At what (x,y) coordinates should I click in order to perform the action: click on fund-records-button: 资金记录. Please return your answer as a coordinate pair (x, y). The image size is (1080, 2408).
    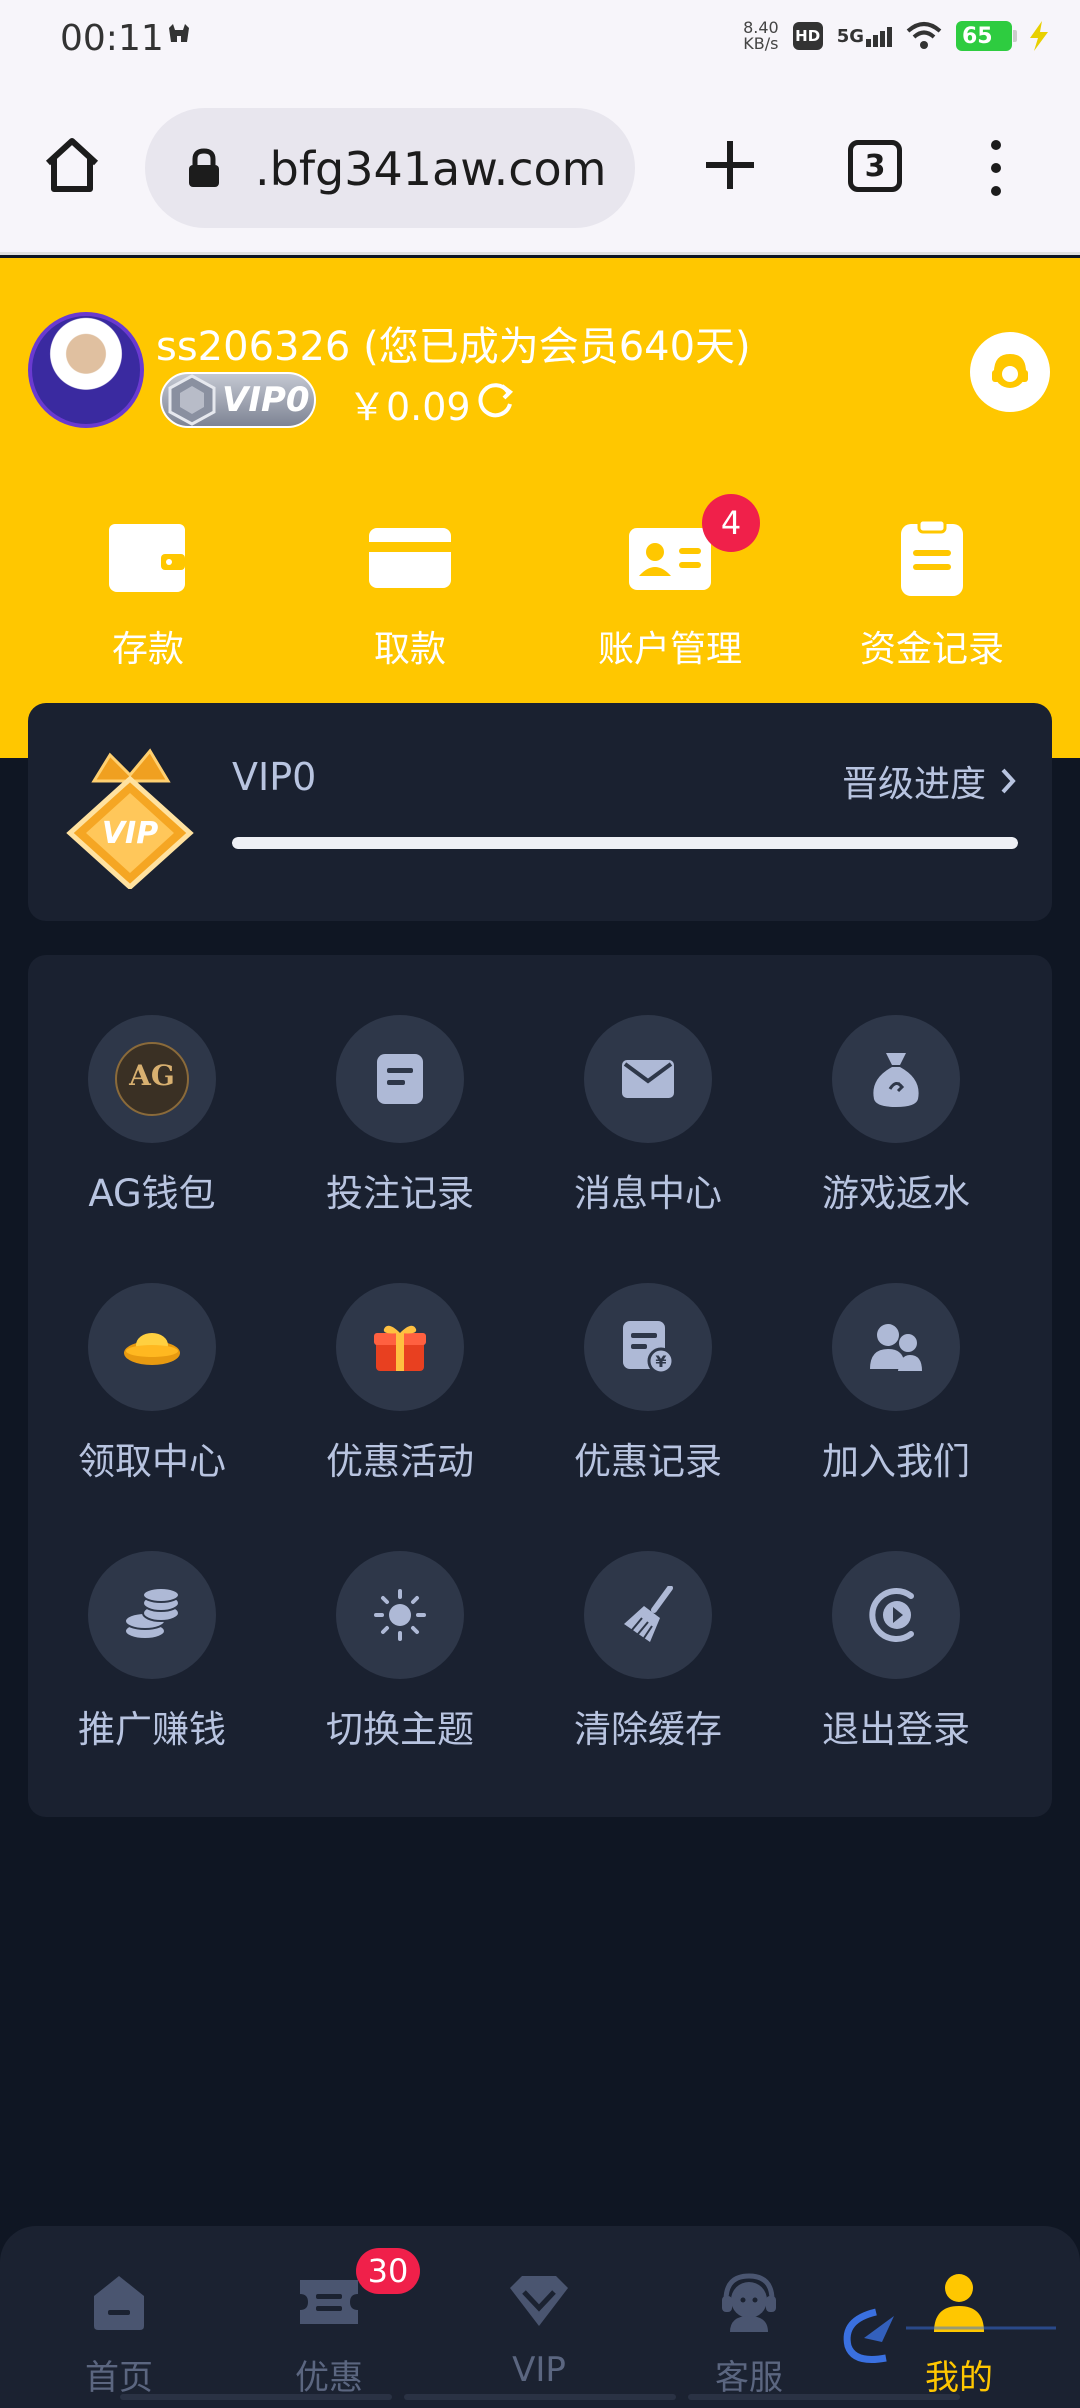
    Looking at the image, I should click on (932, 588).